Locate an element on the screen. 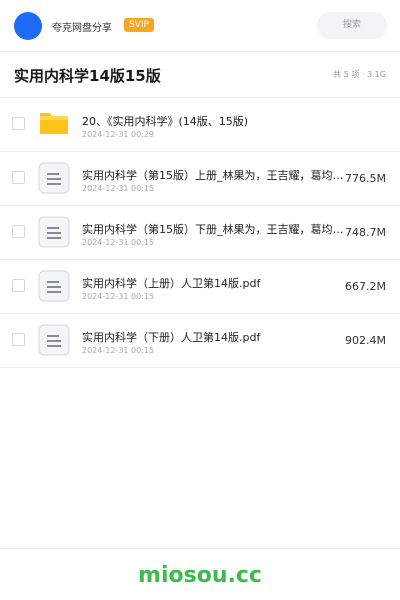 The image size is (400, 600). file-name: 实用内科学（上册）人卫第14版.pdf is located at coordinates (217, 283).